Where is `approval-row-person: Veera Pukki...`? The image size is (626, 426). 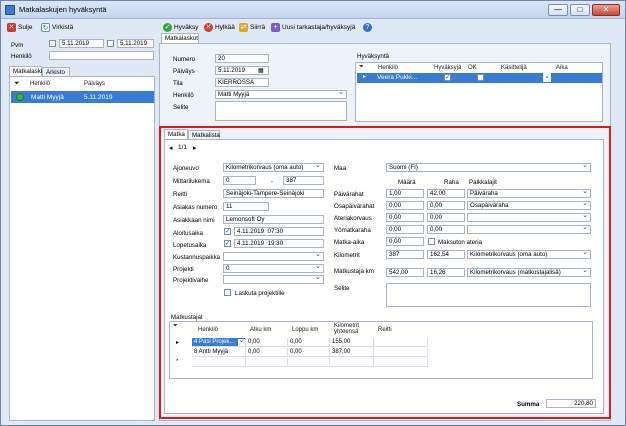 approval-row-person: Veera Pukki... is located at coordinates (397, 77).